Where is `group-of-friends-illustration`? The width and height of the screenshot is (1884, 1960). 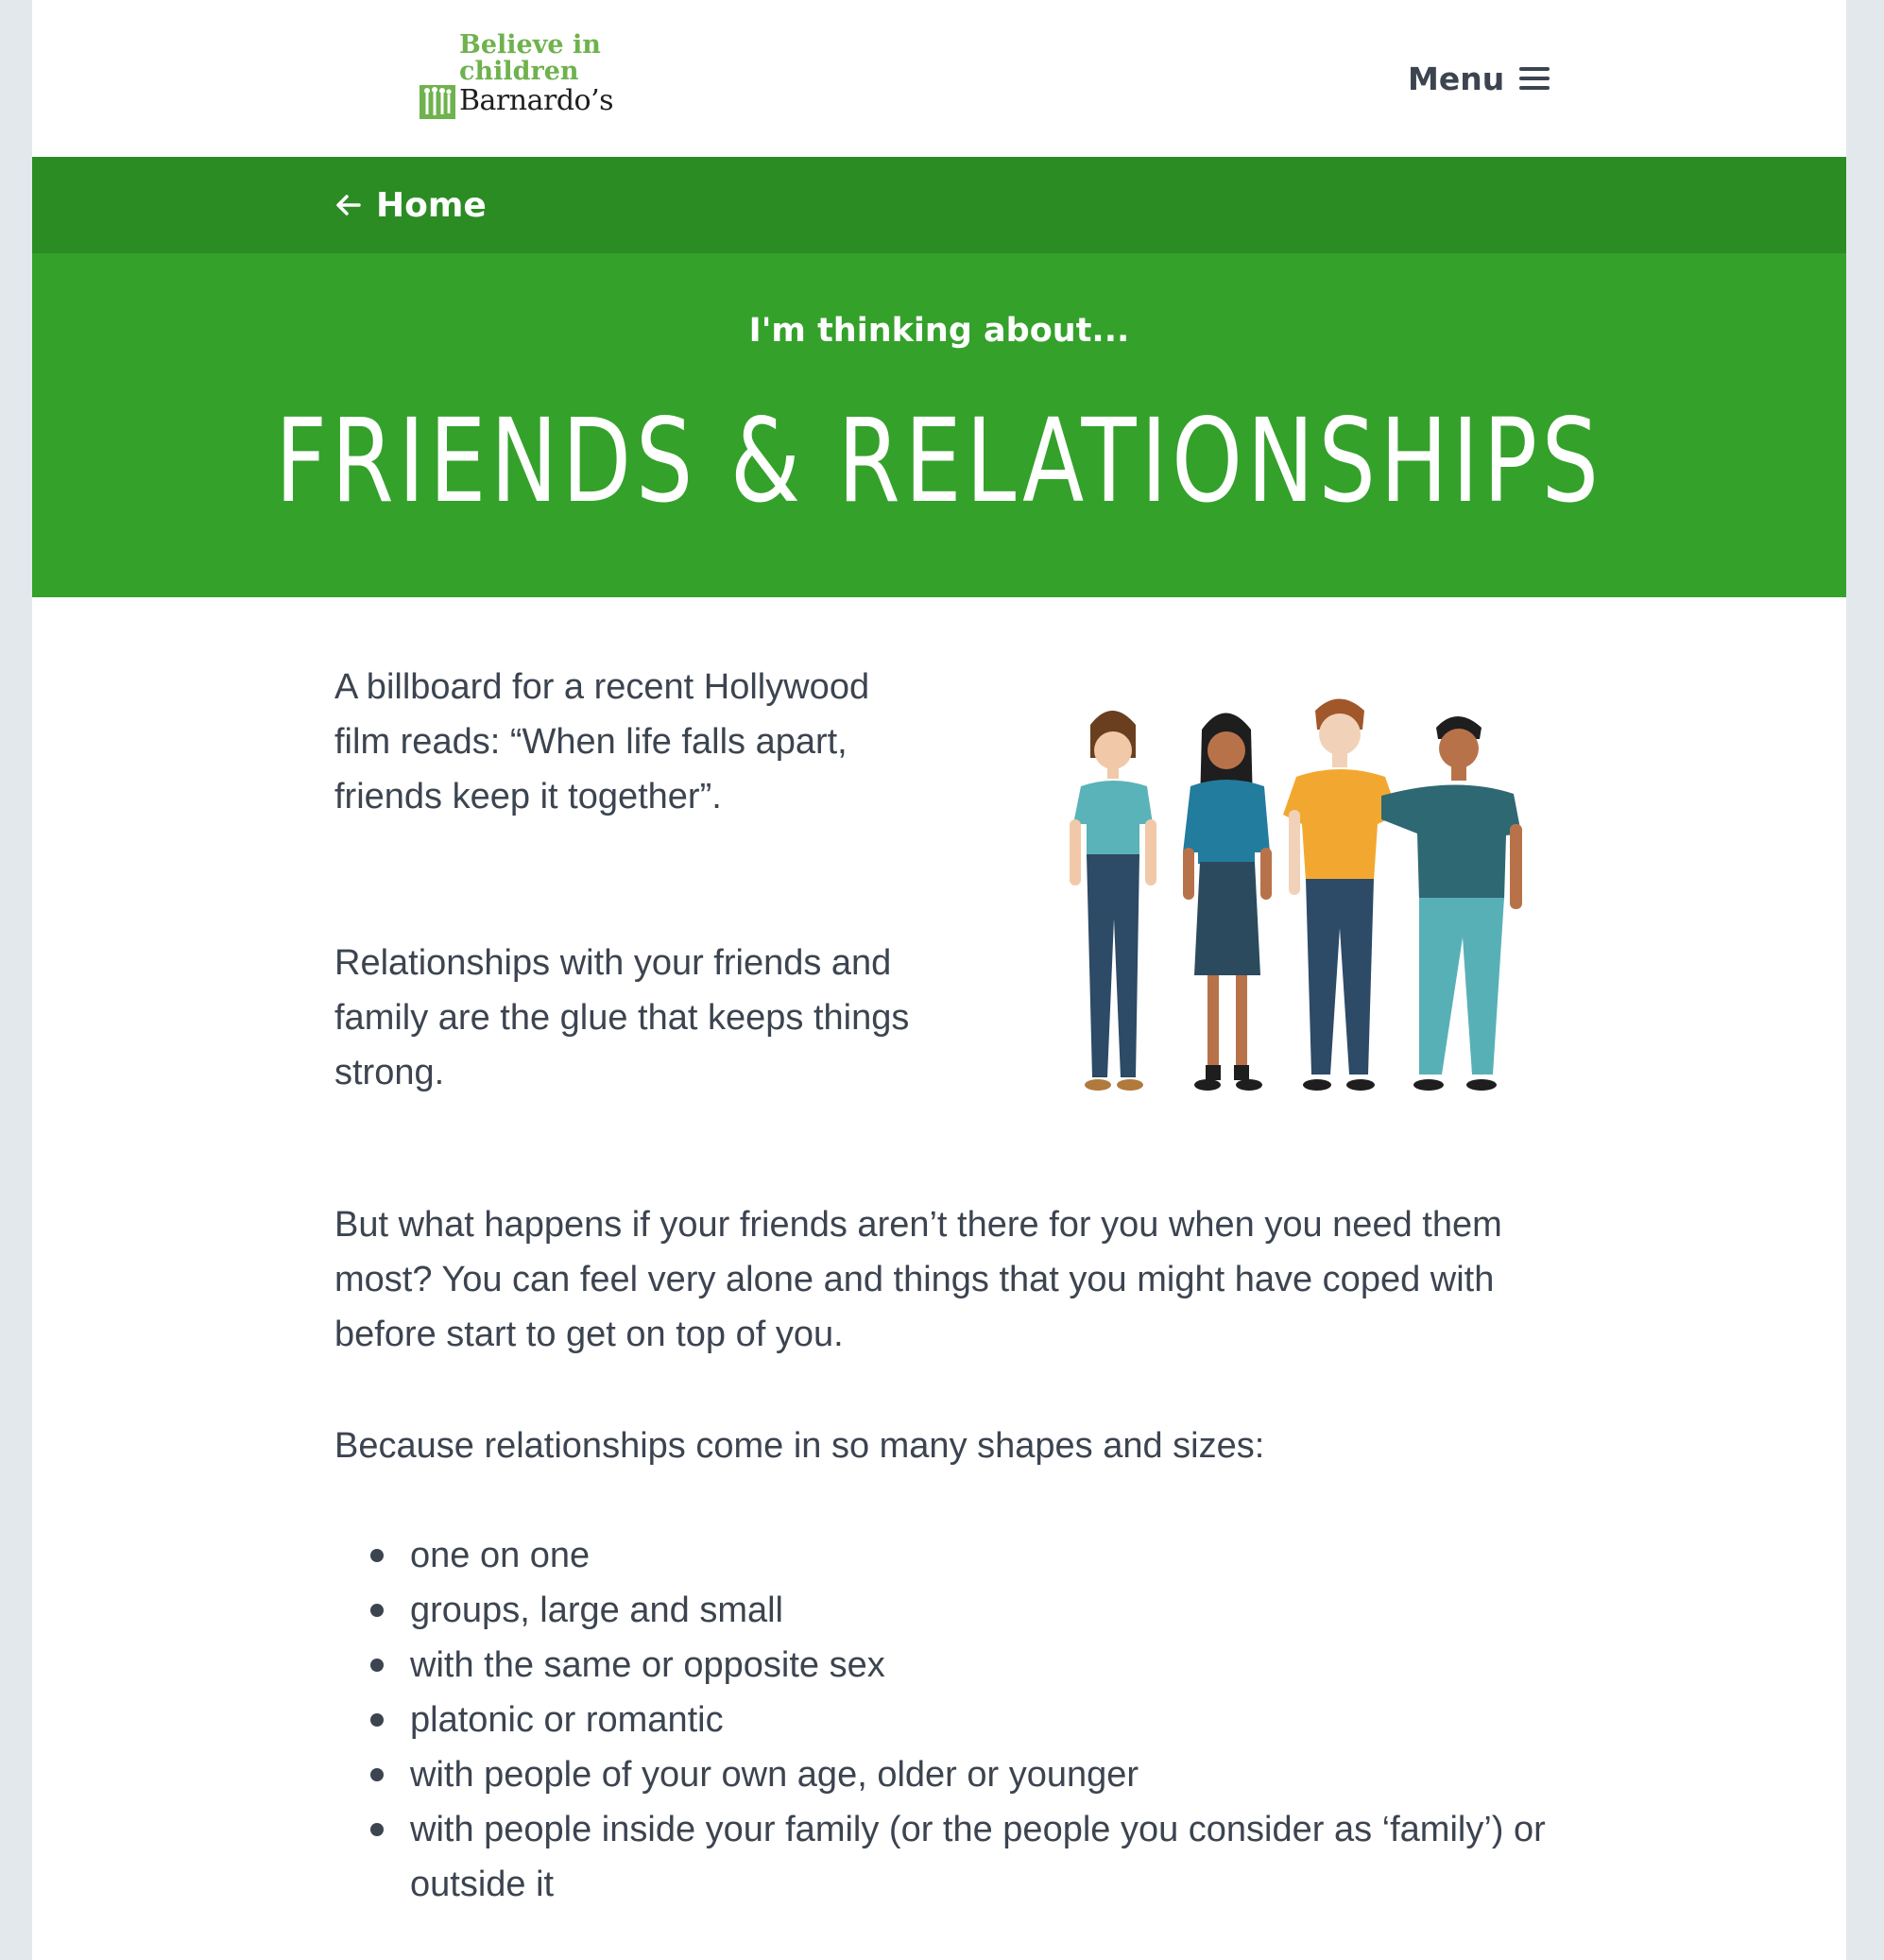 group-of-friends-illustration is located at coordinates (1296, 894).